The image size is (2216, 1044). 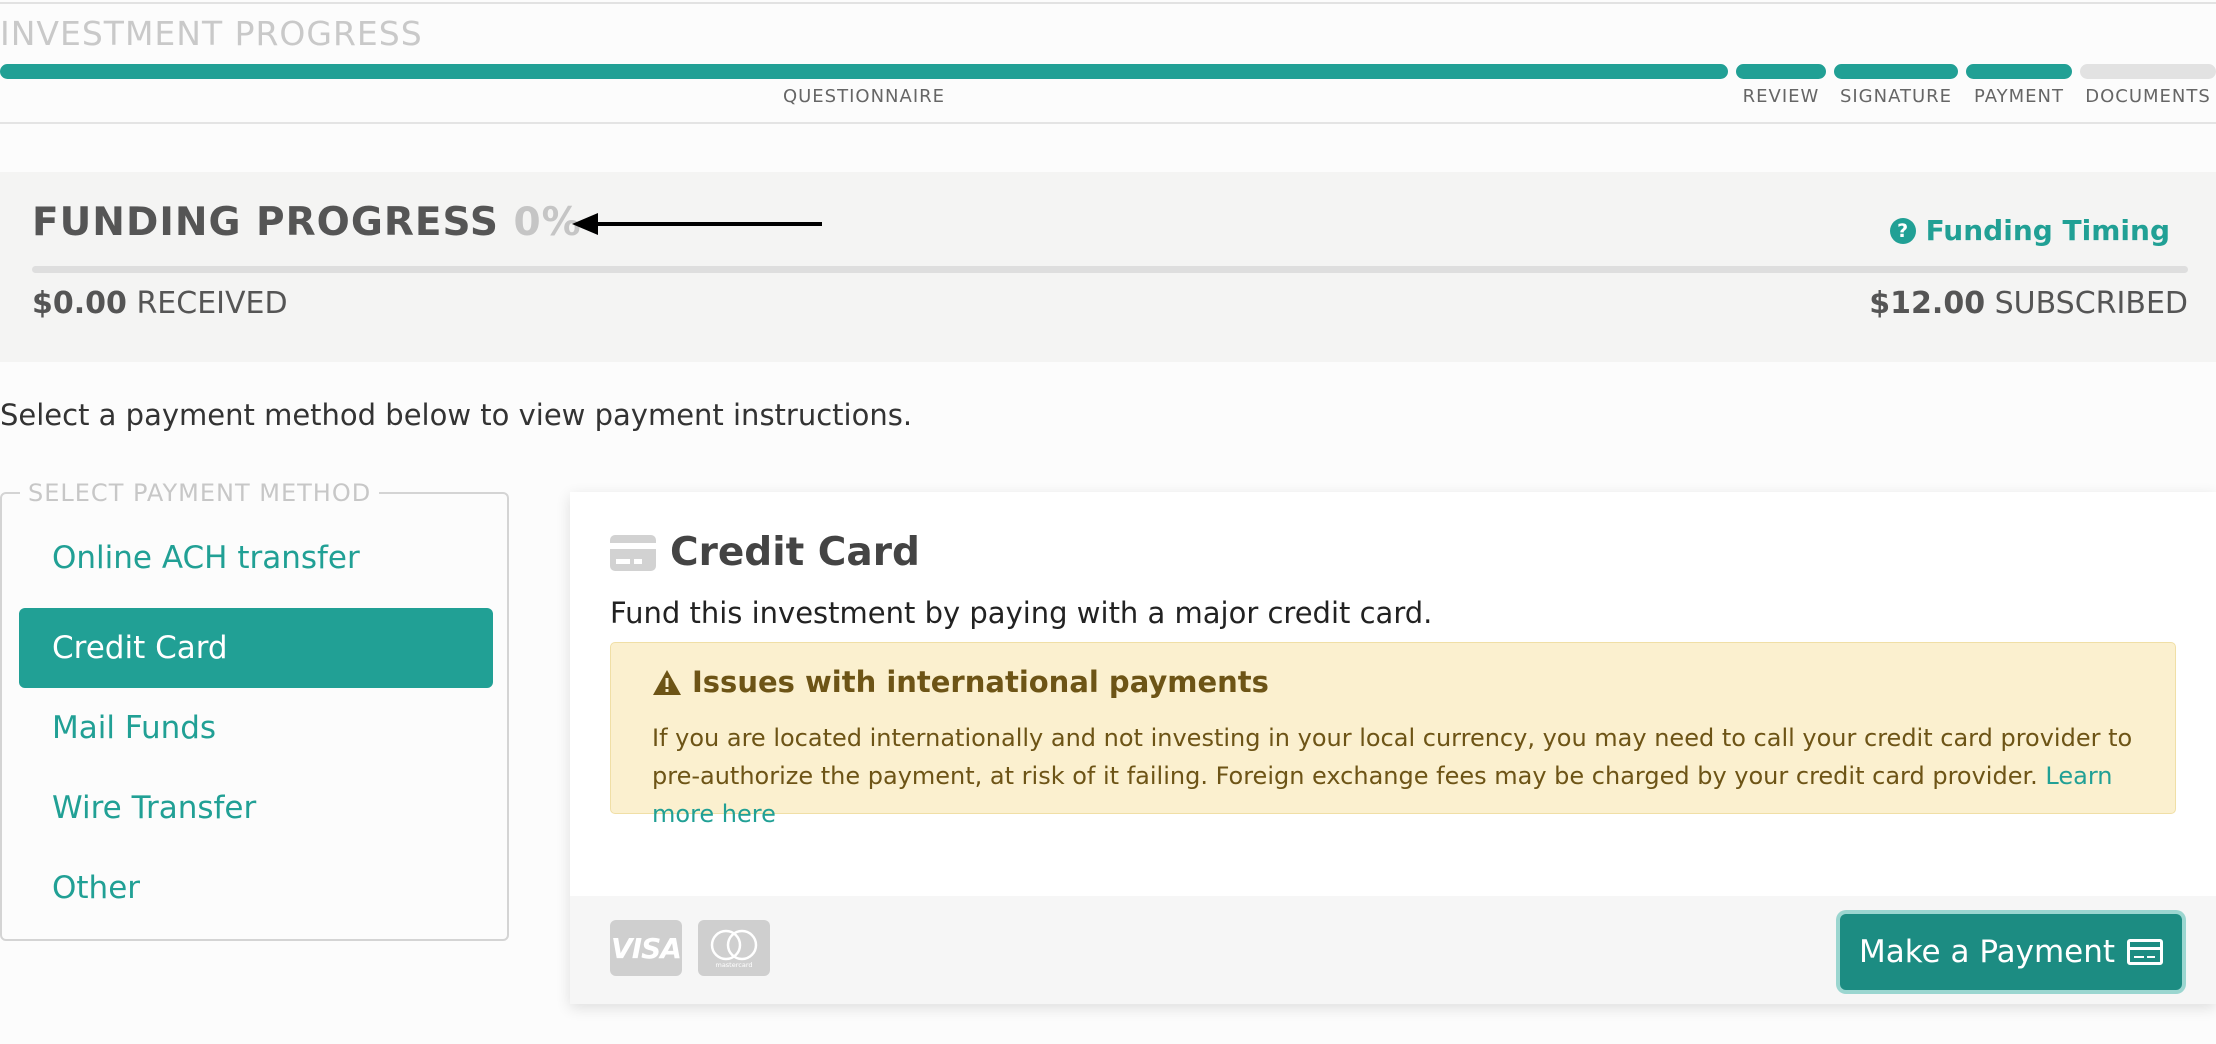 What do you see at coordinates (79, 303) in the screenshot?
I see `received-value: $0.00` at bounding box center [79, 303].